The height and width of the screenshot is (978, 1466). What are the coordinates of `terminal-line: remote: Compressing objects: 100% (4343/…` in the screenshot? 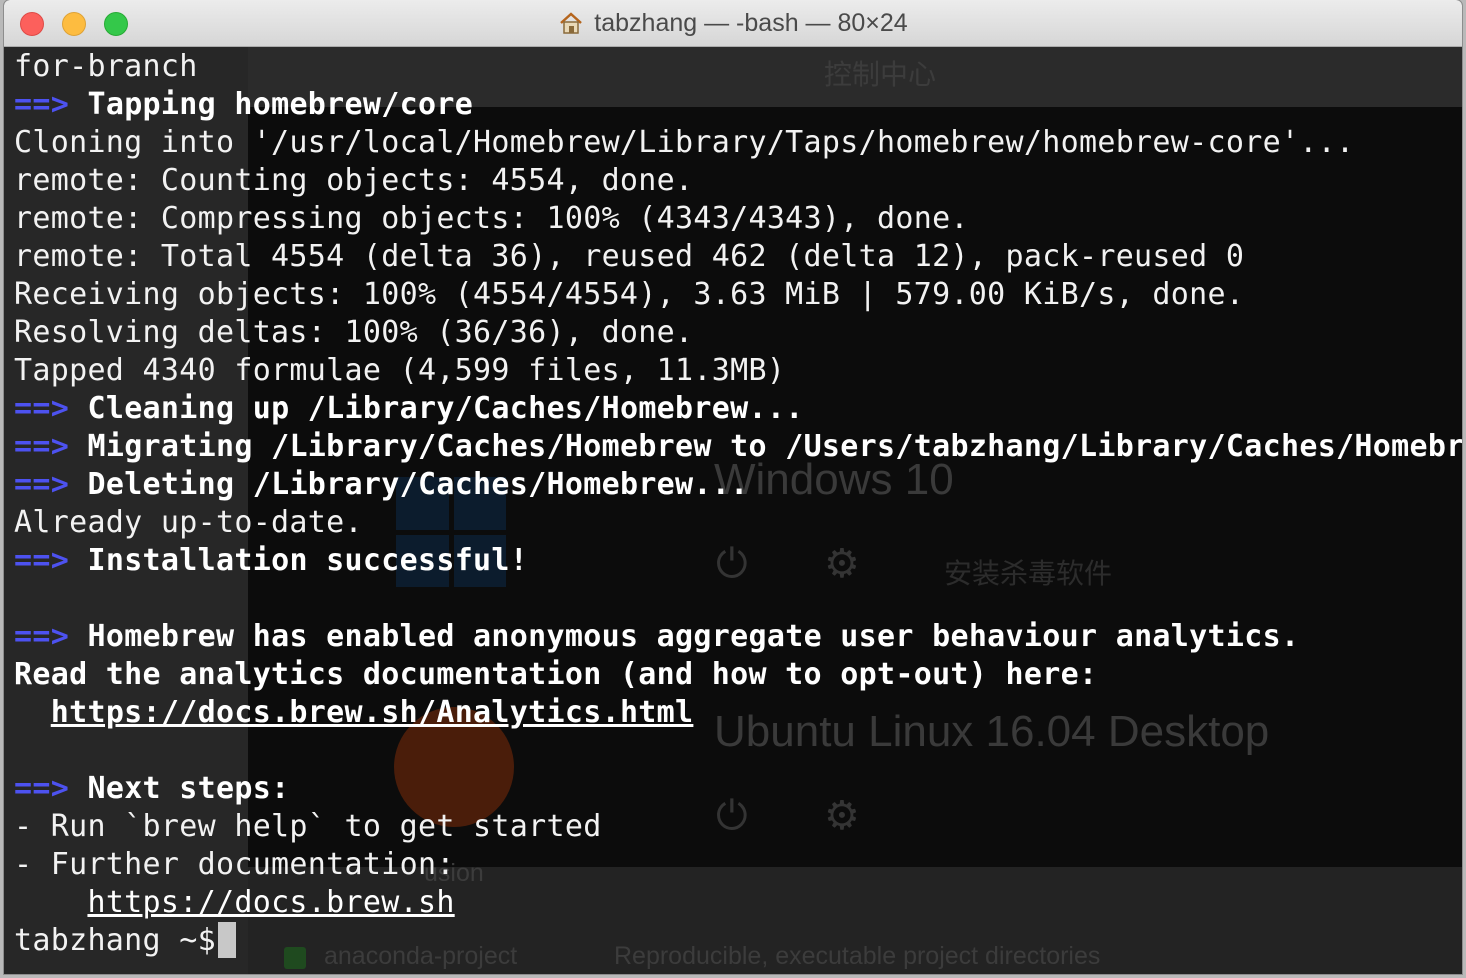 It's located at (491, 218).